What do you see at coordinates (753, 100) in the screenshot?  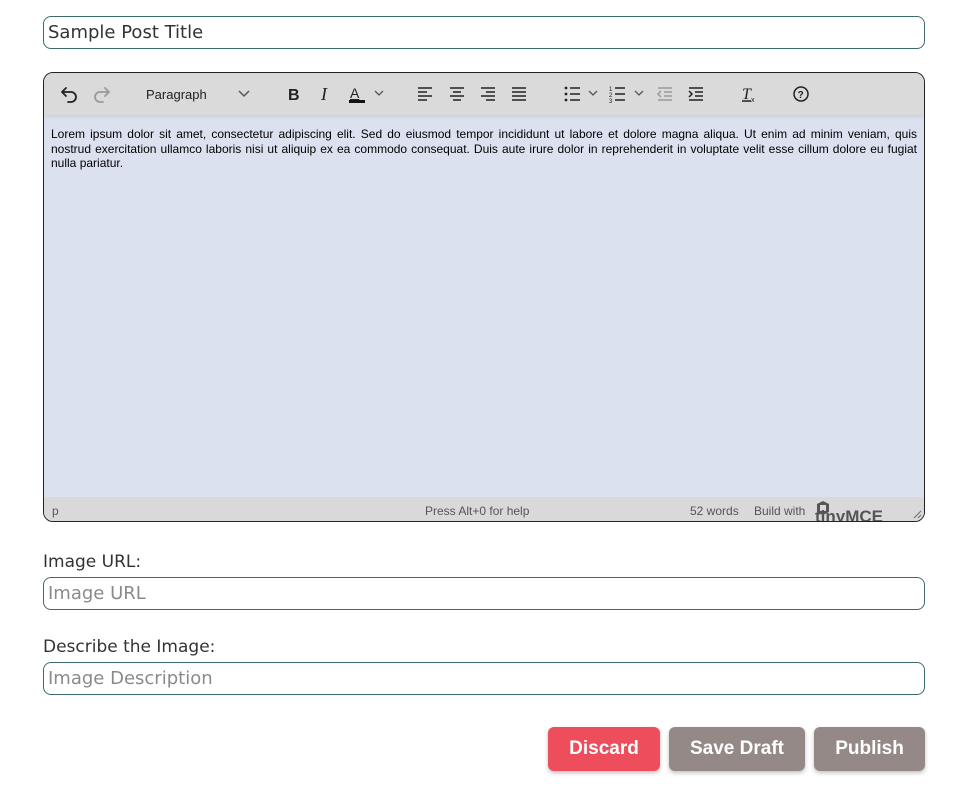 I see `svg-text: x` at bounding box center [753, 100].